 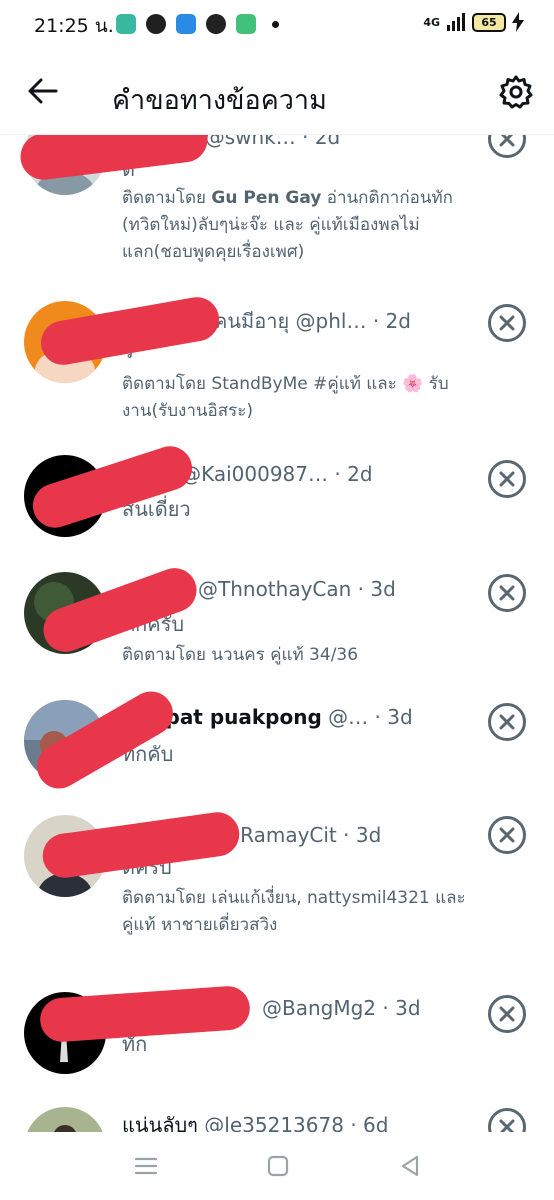 I want to click on redaction-mark, so click(x=114, y=159).